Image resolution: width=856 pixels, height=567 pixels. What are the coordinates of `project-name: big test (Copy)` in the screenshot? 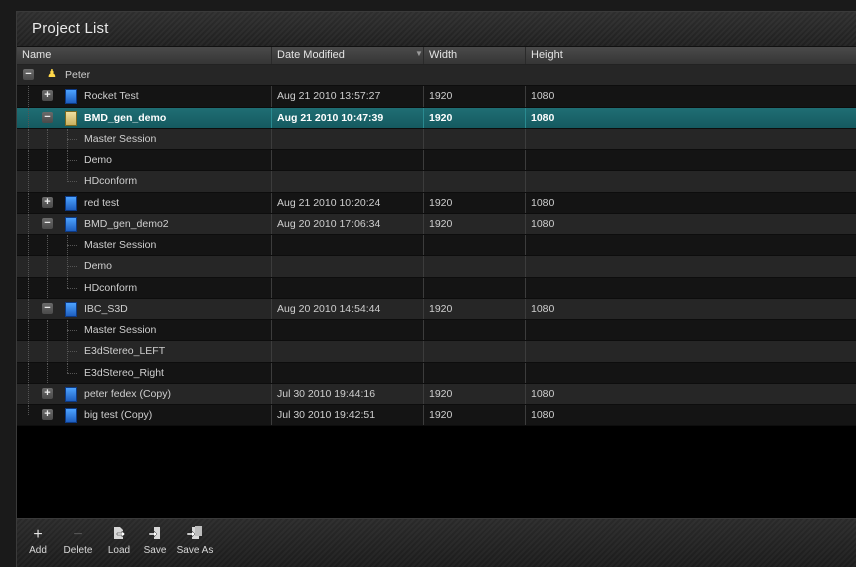 It's located at (118, 415).